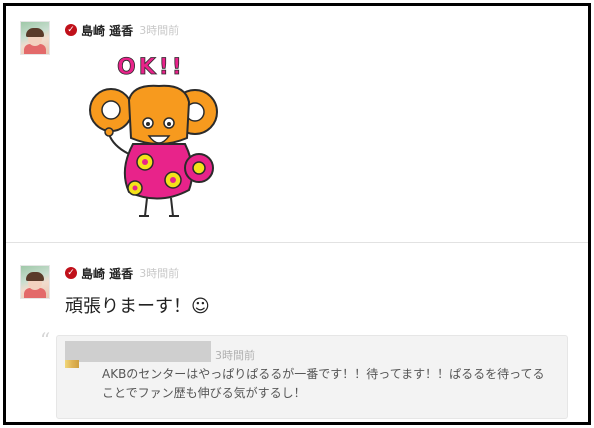 The image size is (594, 428). Describe the element at coordinates (45, 340) in the screenshot. I see `quote-icon: “` at that location.